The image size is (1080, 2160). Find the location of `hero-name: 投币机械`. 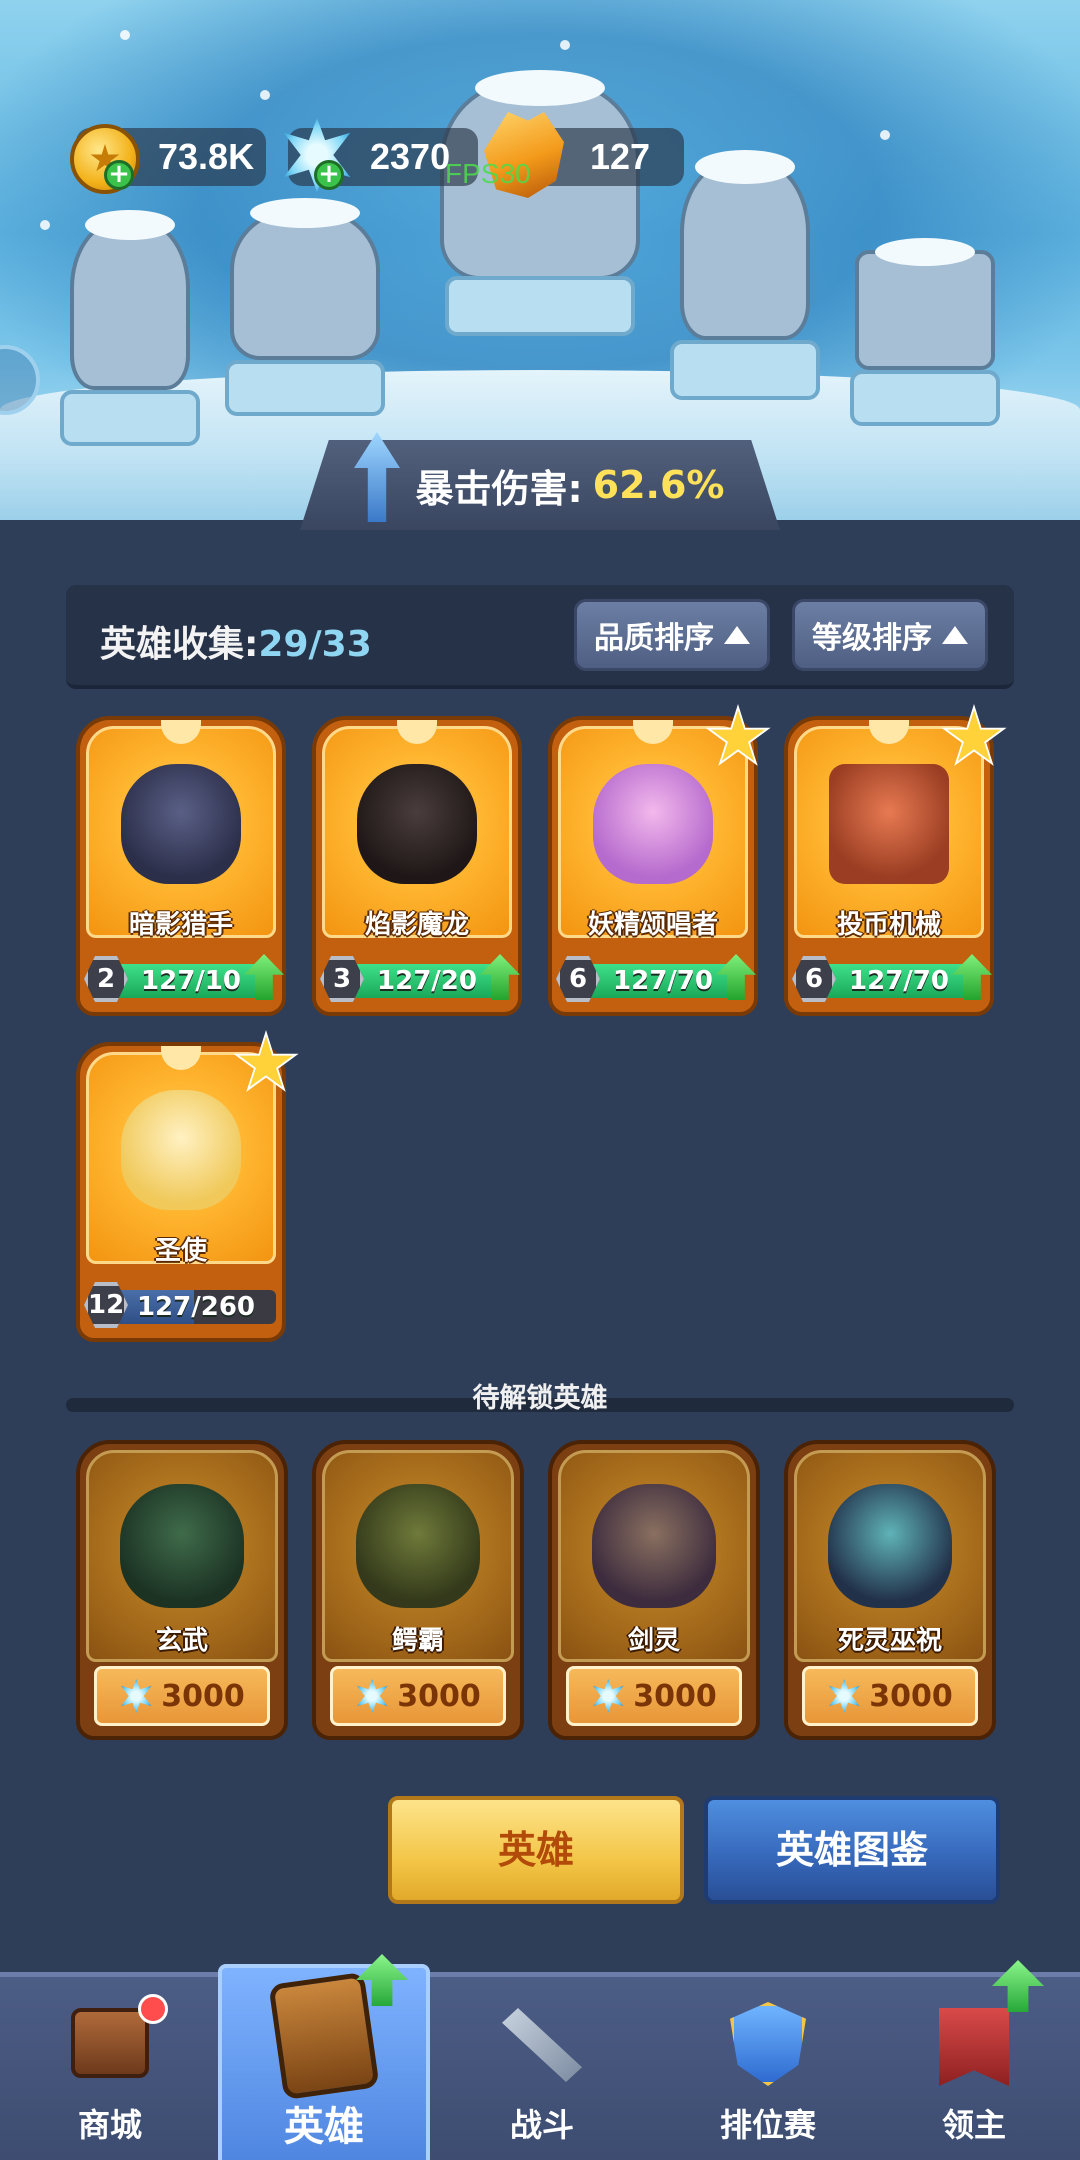

hero-name: 投币机械 is located at coordinates (888, 925).